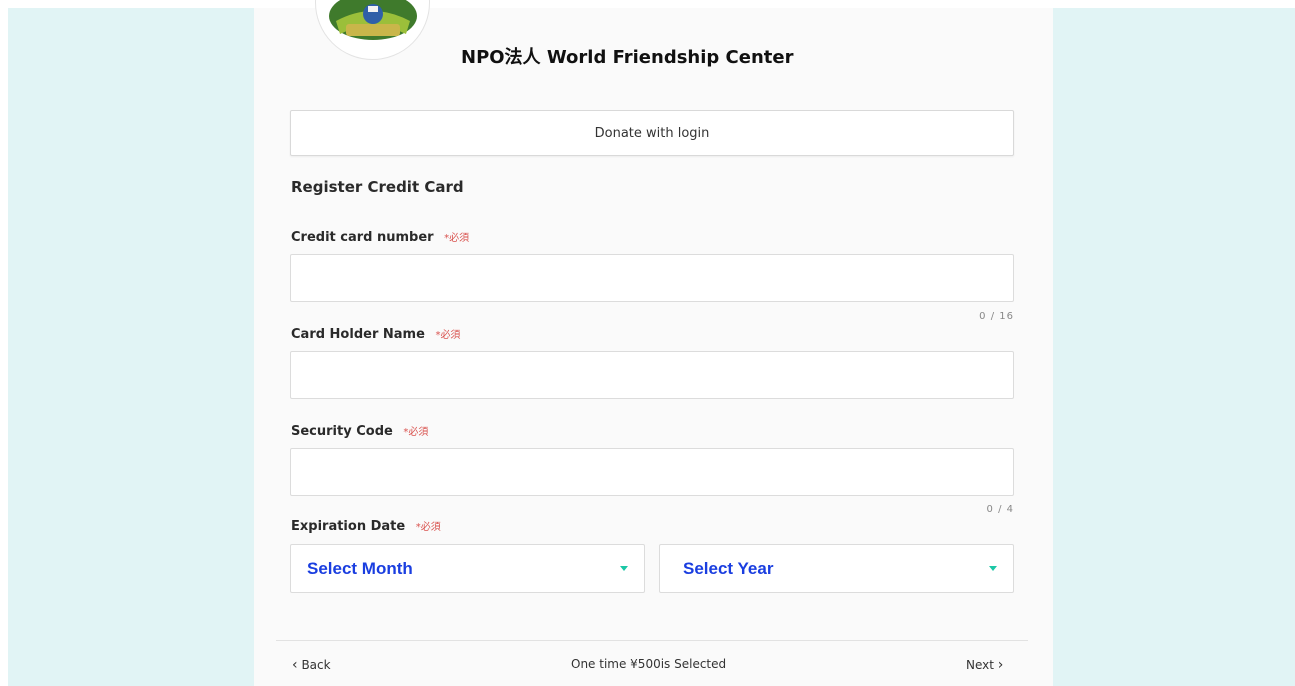 The width and height of the screenshot is (1295, 686). What do you see at coordinates (467, 568) in the screenshot?
I see `month-select: Select Month` at bounding box center [467, 568].